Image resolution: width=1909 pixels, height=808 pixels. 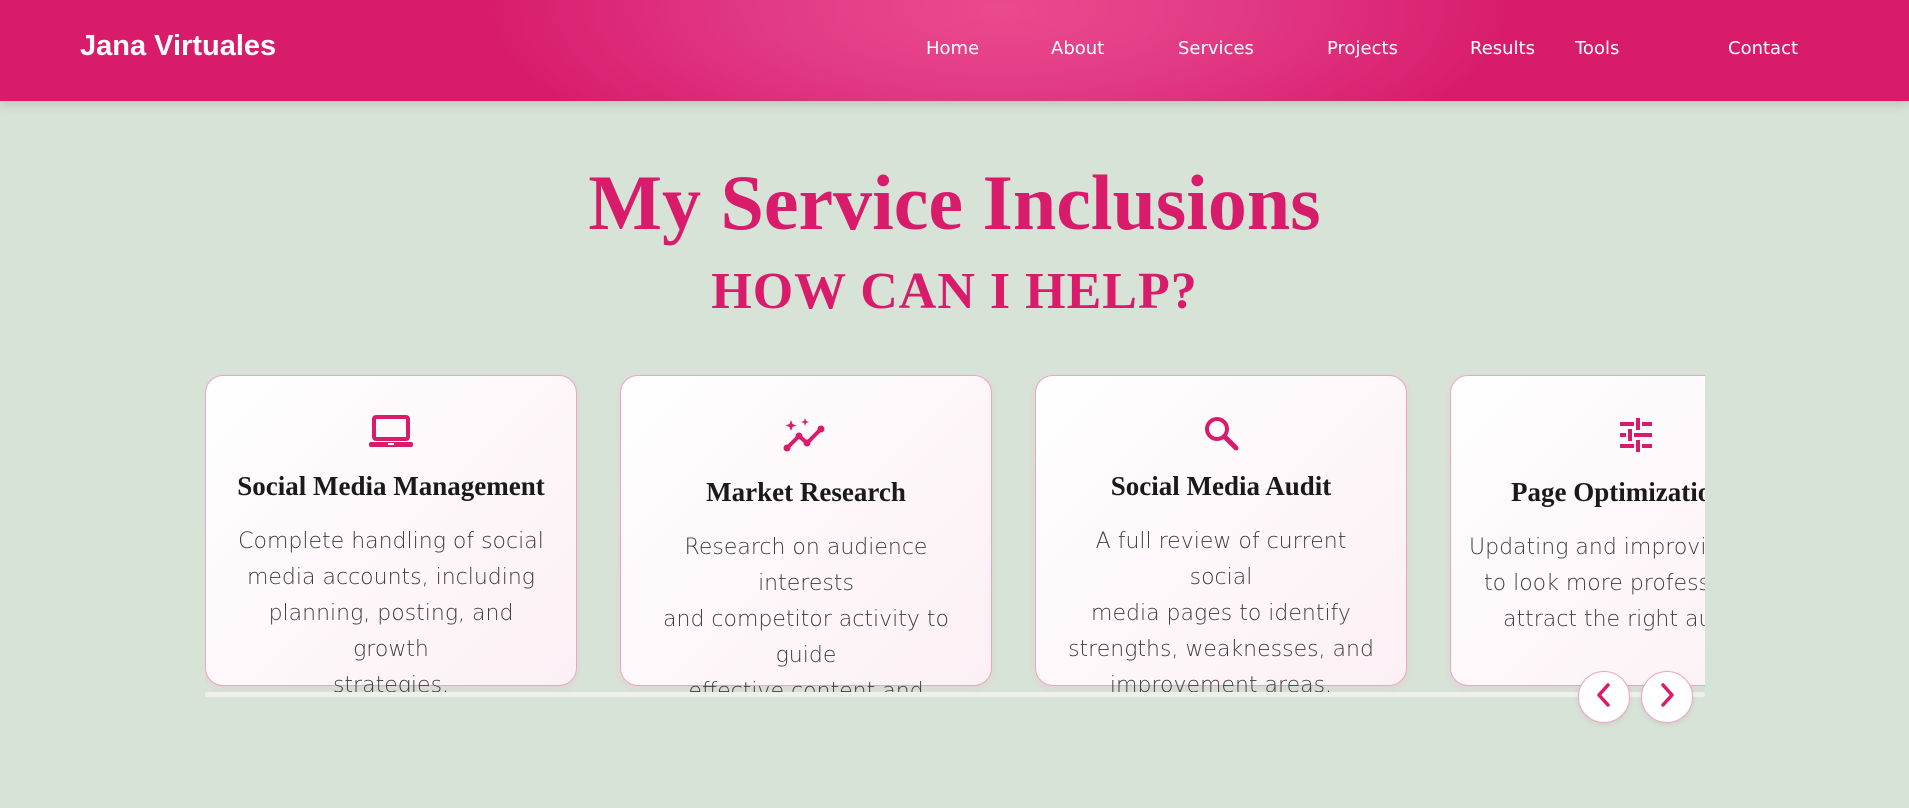 What do you see at coordinates (391, 683) in the screenshot?
I see `card-desc-line: strategies.` at bounding box center [391, 683].